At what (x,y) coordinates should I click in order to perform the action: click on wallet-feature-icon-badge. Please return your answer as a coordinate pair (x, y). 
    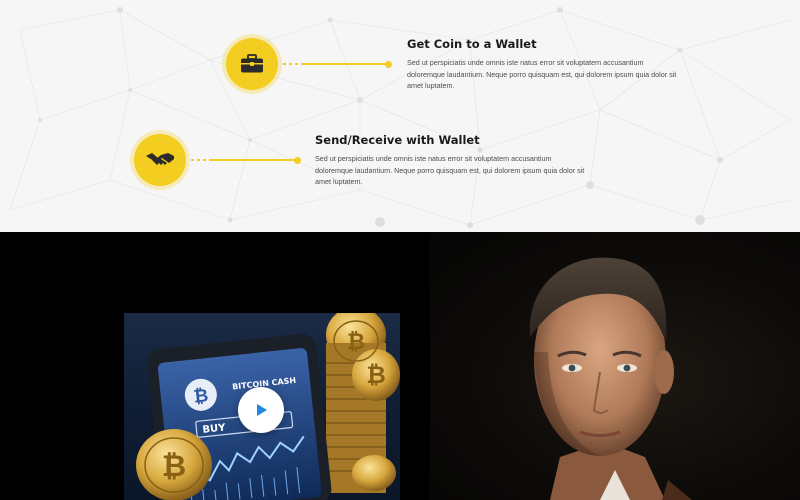
    Looking at the image, I should click on (252, 64).